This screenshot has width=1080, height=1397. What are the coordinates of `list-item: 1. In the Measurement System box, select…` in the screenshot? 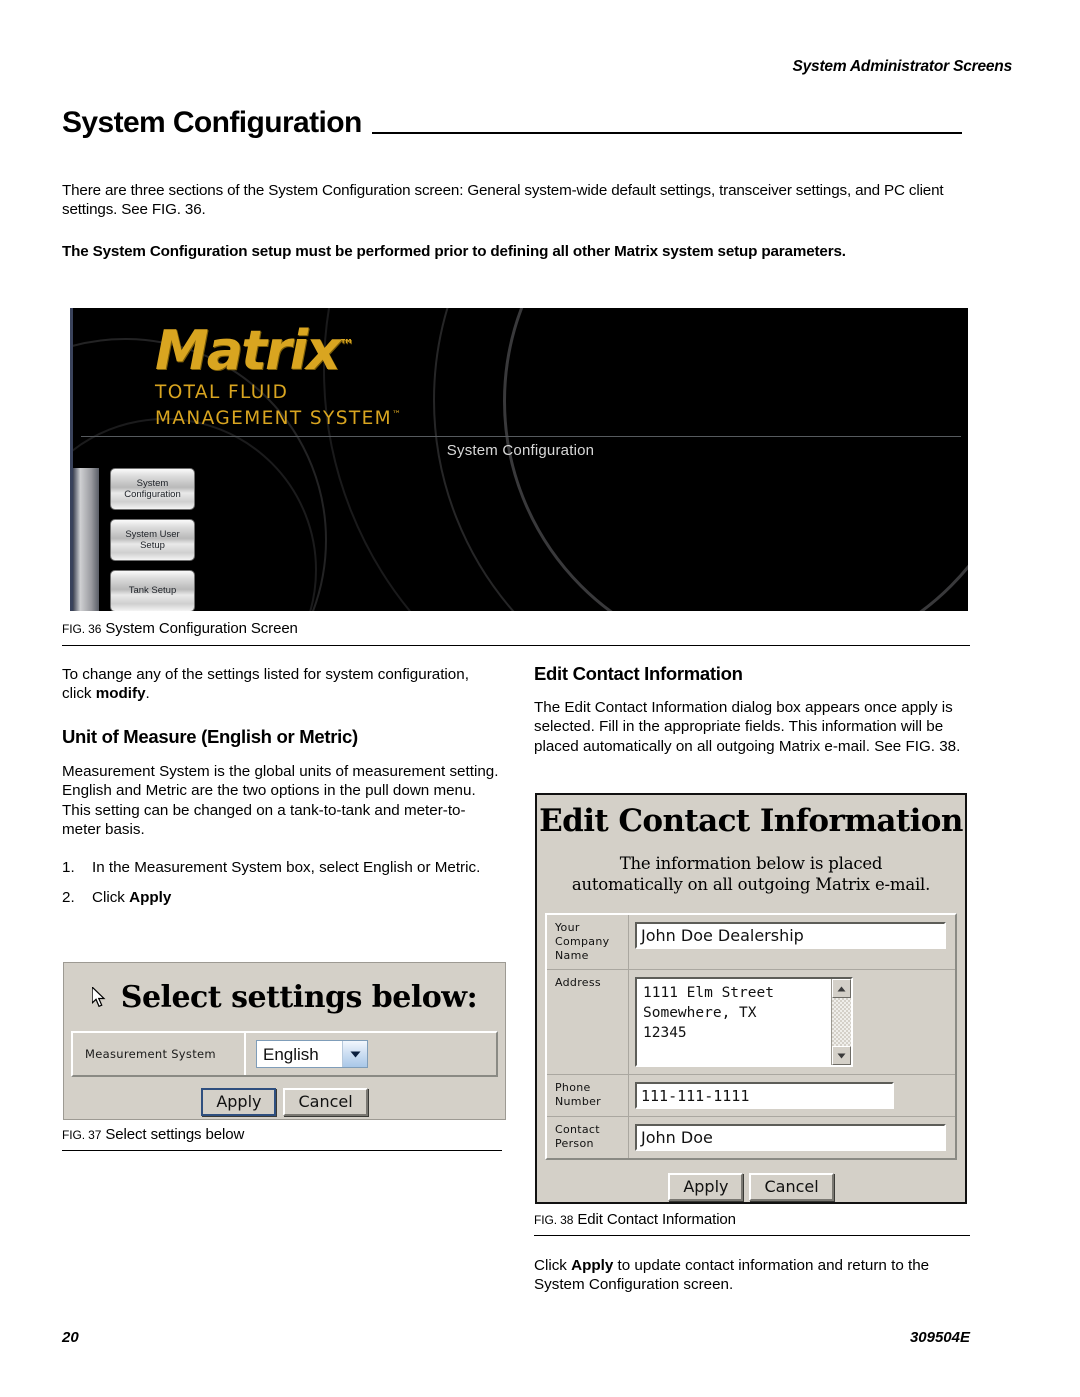 It's located at (282, 867).